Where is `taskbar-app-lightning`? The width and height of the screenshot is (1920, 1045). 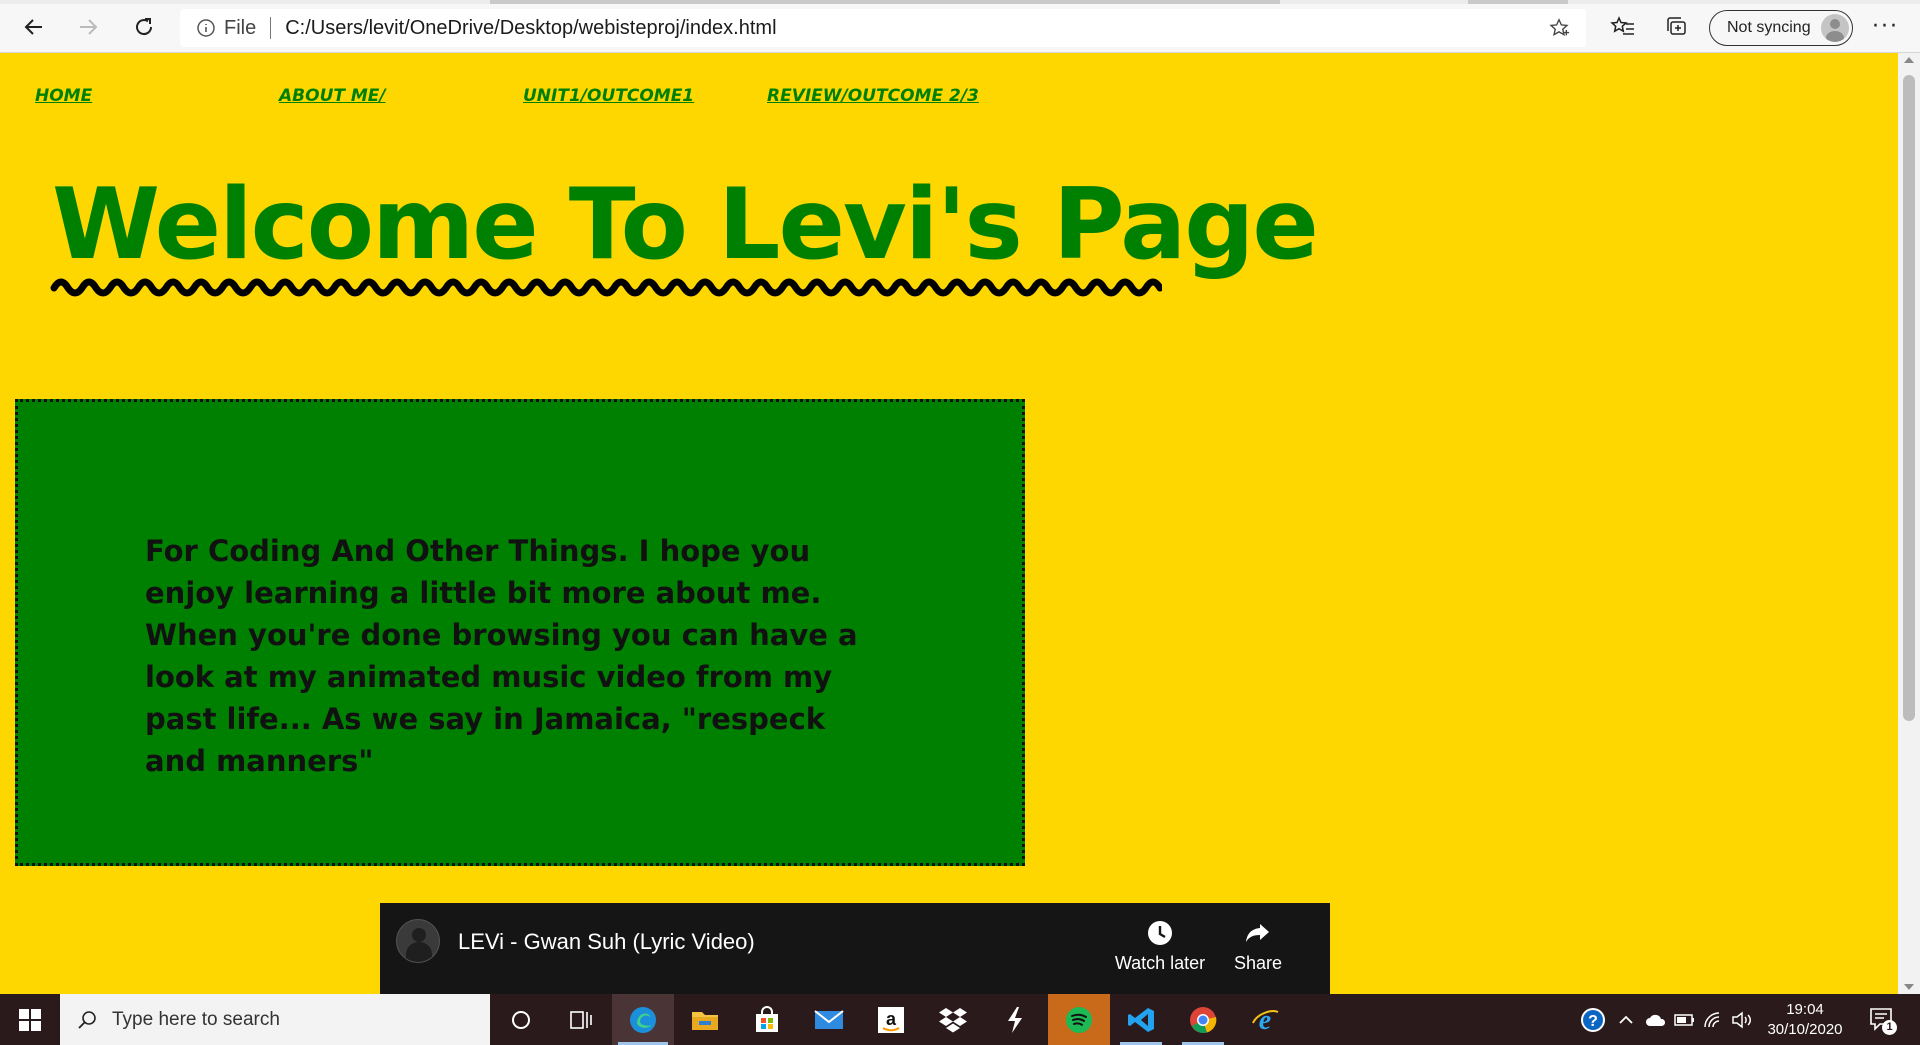 taskbar-app-lightning is located at coordinates (1015, 1019).